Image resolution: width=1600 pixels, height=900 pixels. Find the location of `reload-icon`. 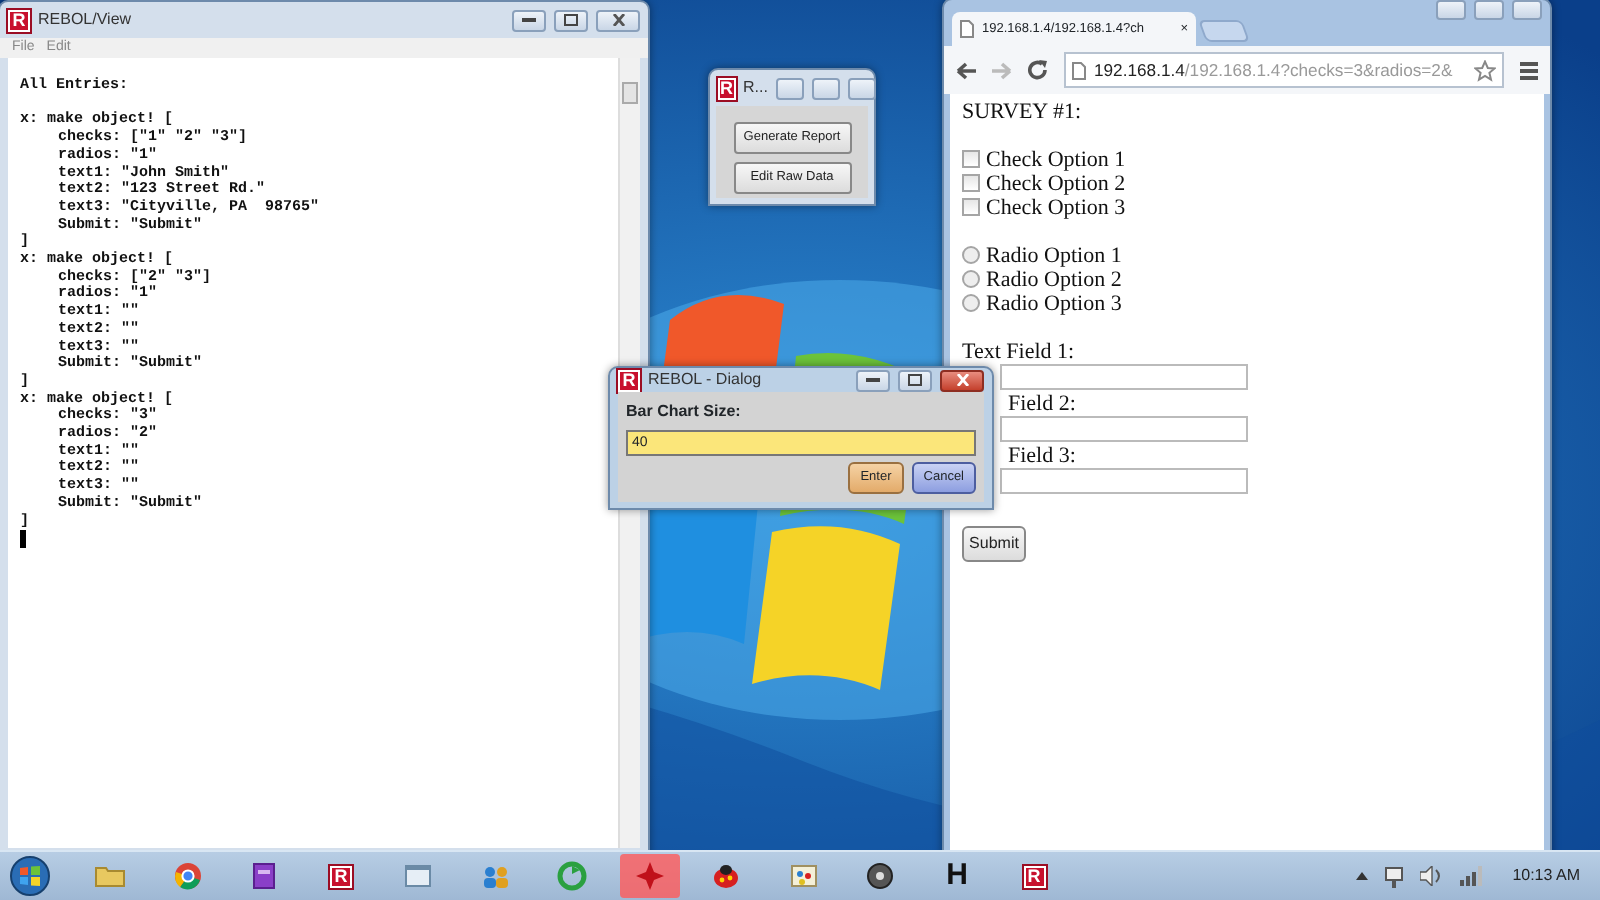

reload-icon is located at coordinates (1038, 70).